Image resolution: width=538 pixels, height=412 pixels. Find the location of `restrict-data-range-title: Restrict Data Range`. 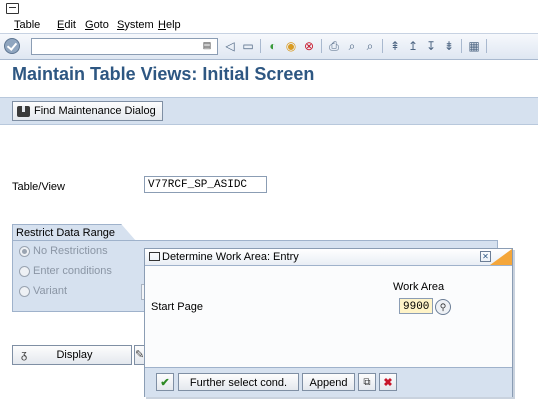

restrict-data-range-title: Restrict Data Range is located at coordinates (74, 232).